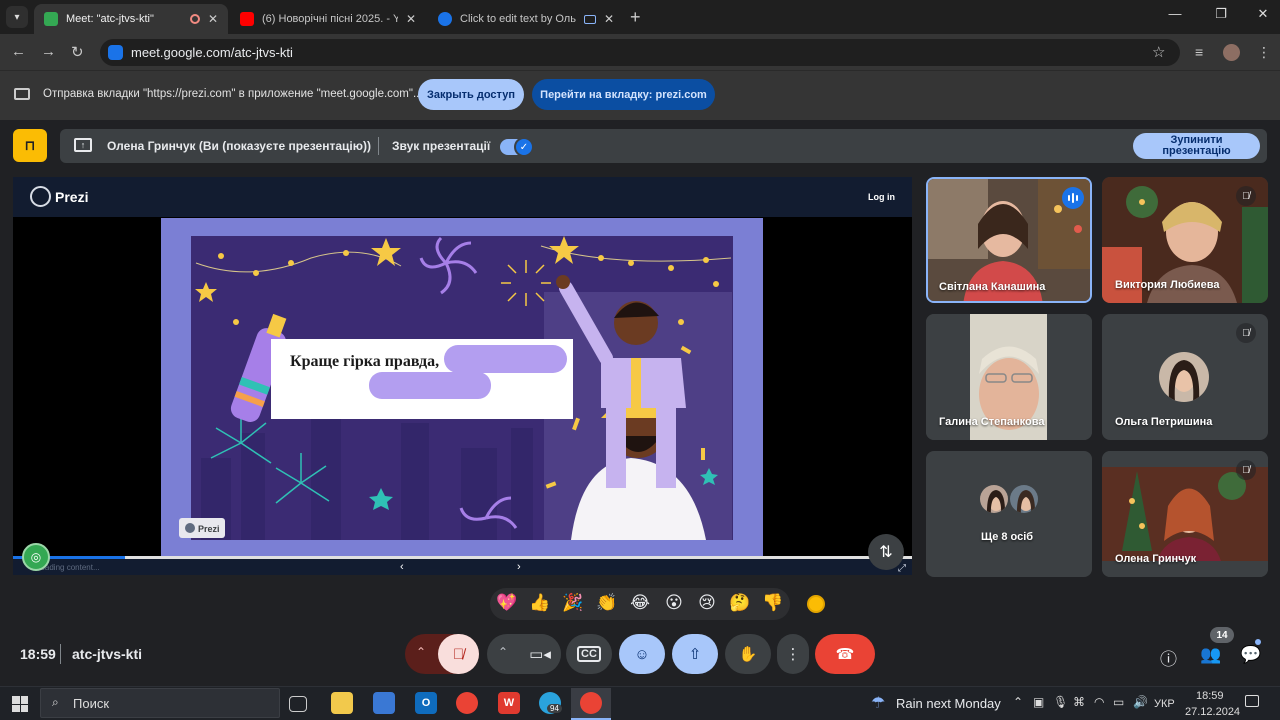  Describe the element at coordinates (1252, 701) in the screenshot. I see `notifications-icon` at that location.